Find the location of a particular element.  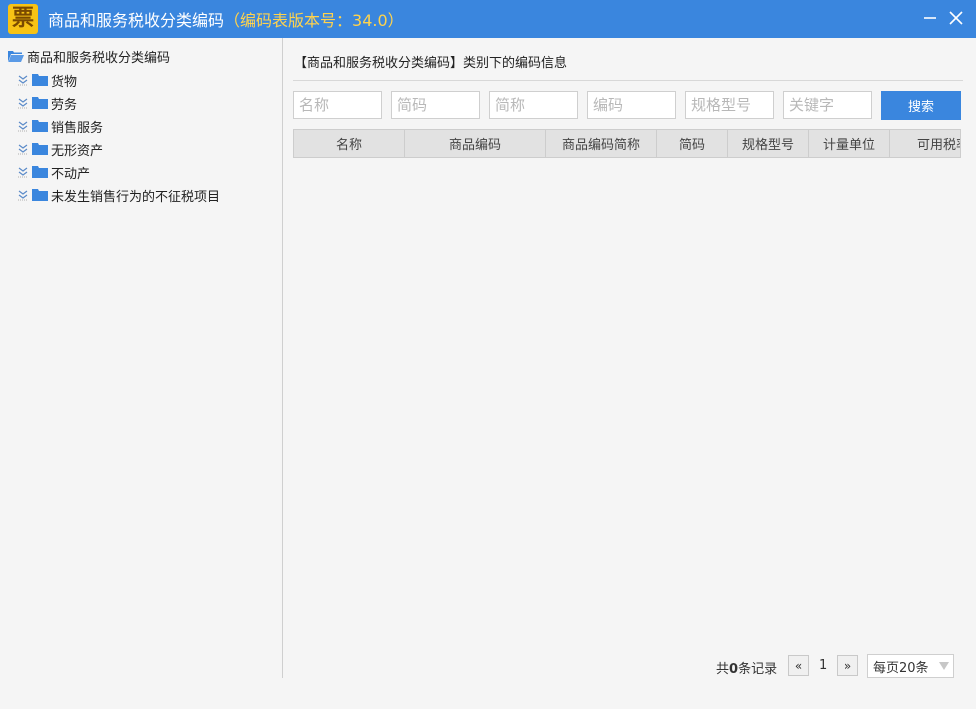

tree-item-label: 货物 is located at coordinates (64, 82).